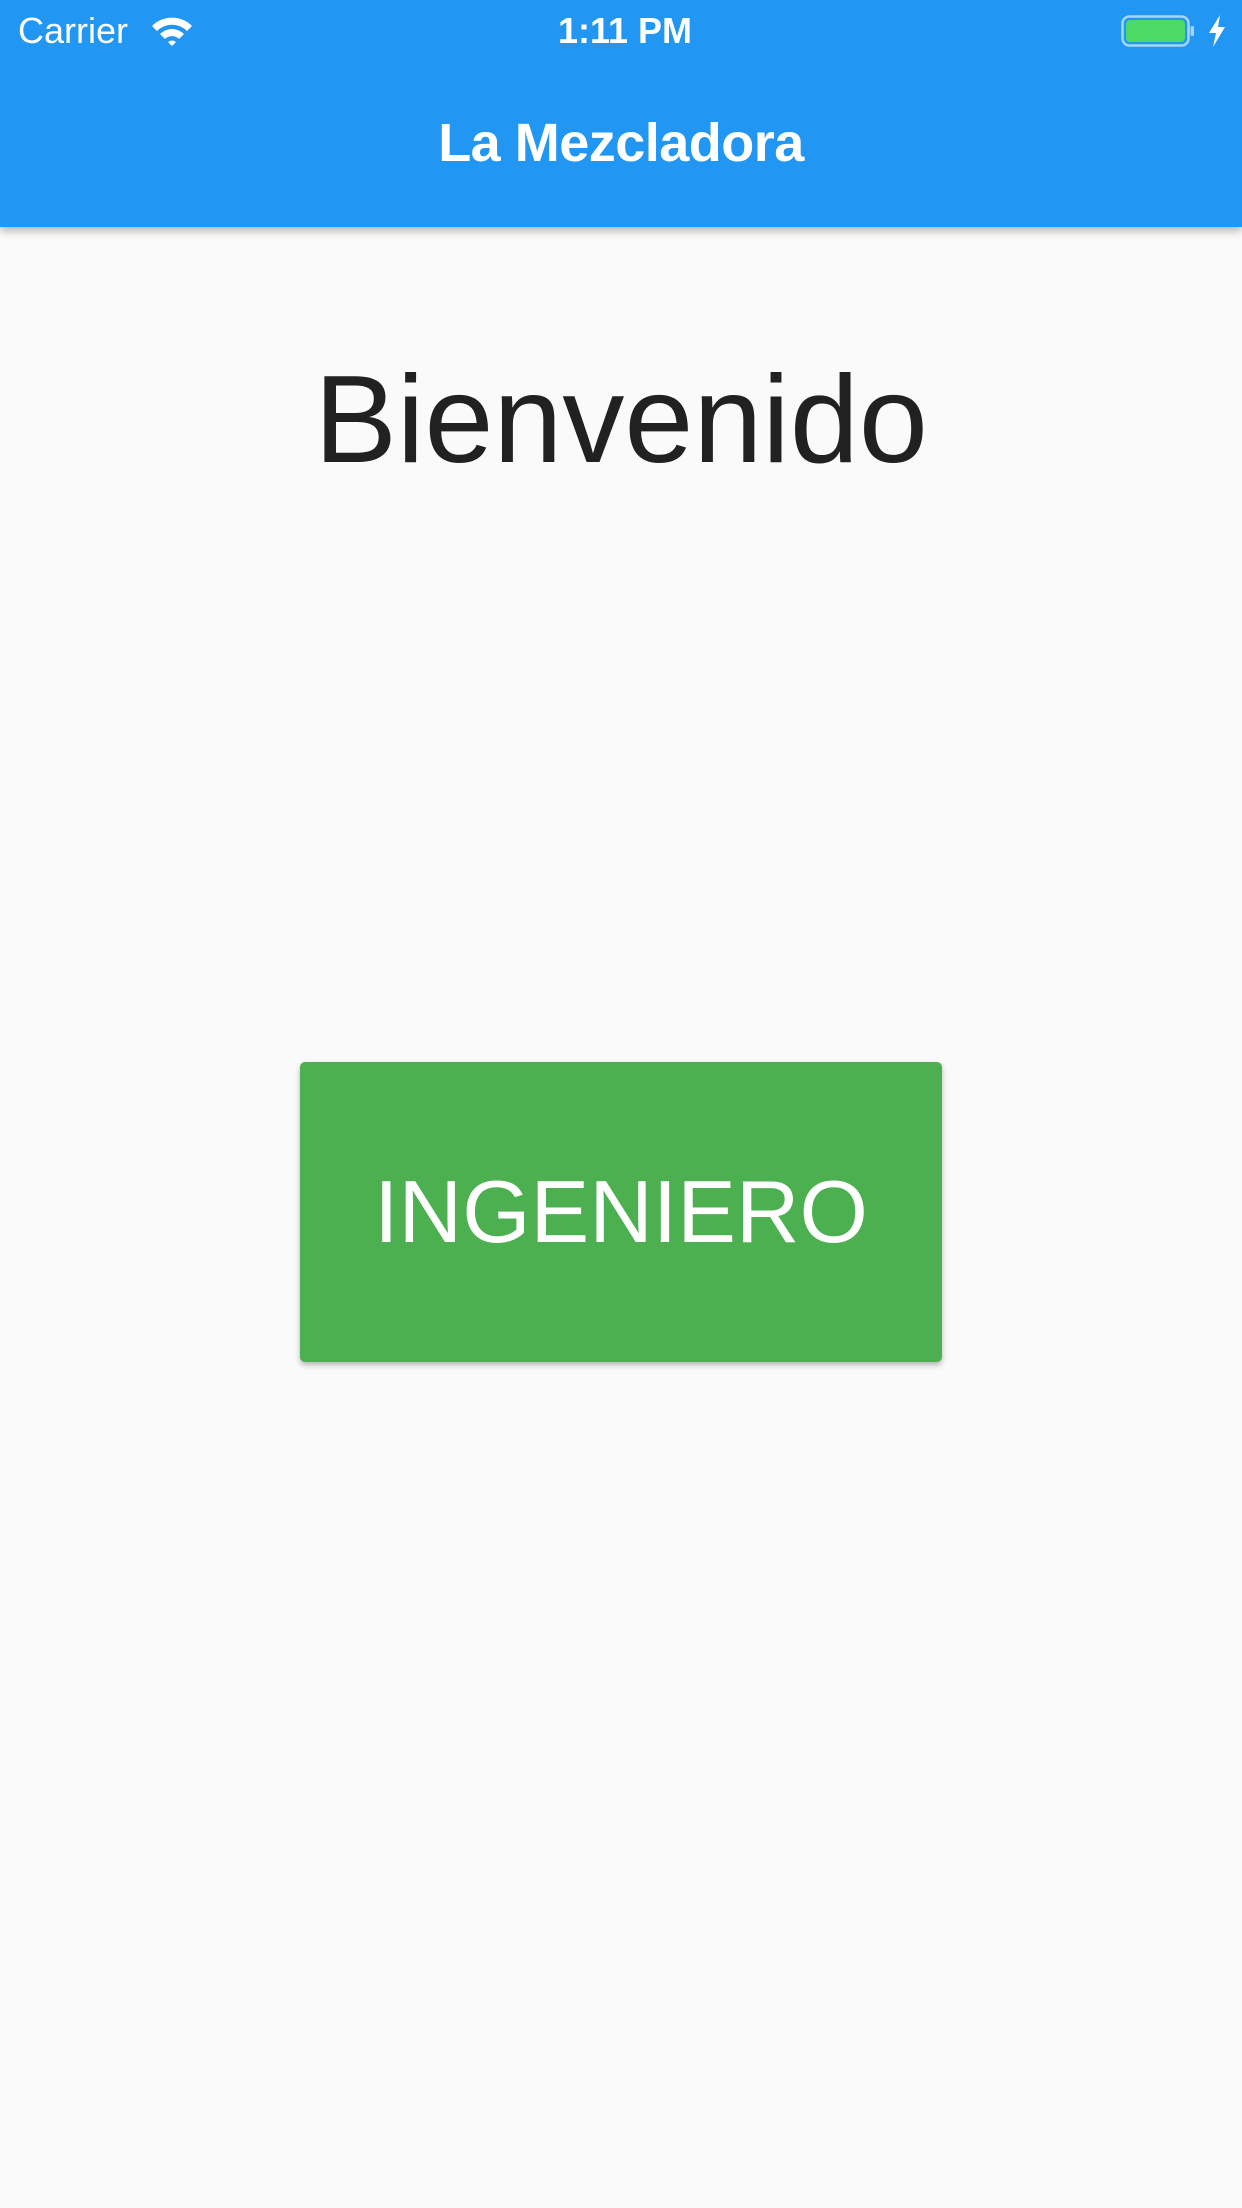 The image size is (1242, 2208). I want to click on ingeniero-button: INGENIERO, so click(621, 1212).